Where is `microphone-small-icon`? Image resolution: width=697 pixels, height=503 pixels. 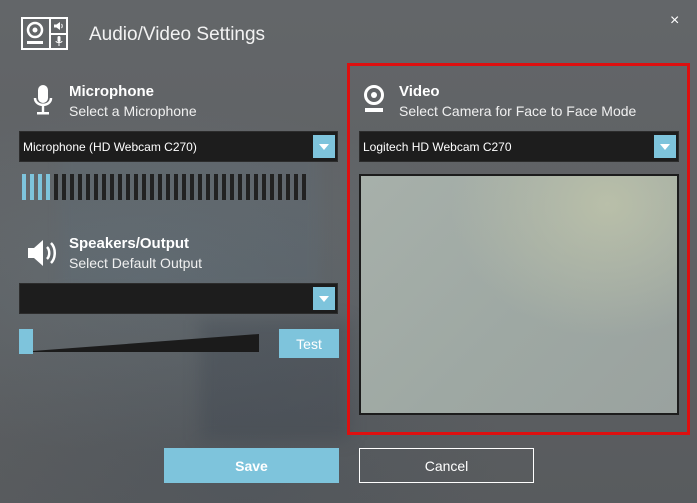
microphone-small-icon is located at coordinates (58, 42).